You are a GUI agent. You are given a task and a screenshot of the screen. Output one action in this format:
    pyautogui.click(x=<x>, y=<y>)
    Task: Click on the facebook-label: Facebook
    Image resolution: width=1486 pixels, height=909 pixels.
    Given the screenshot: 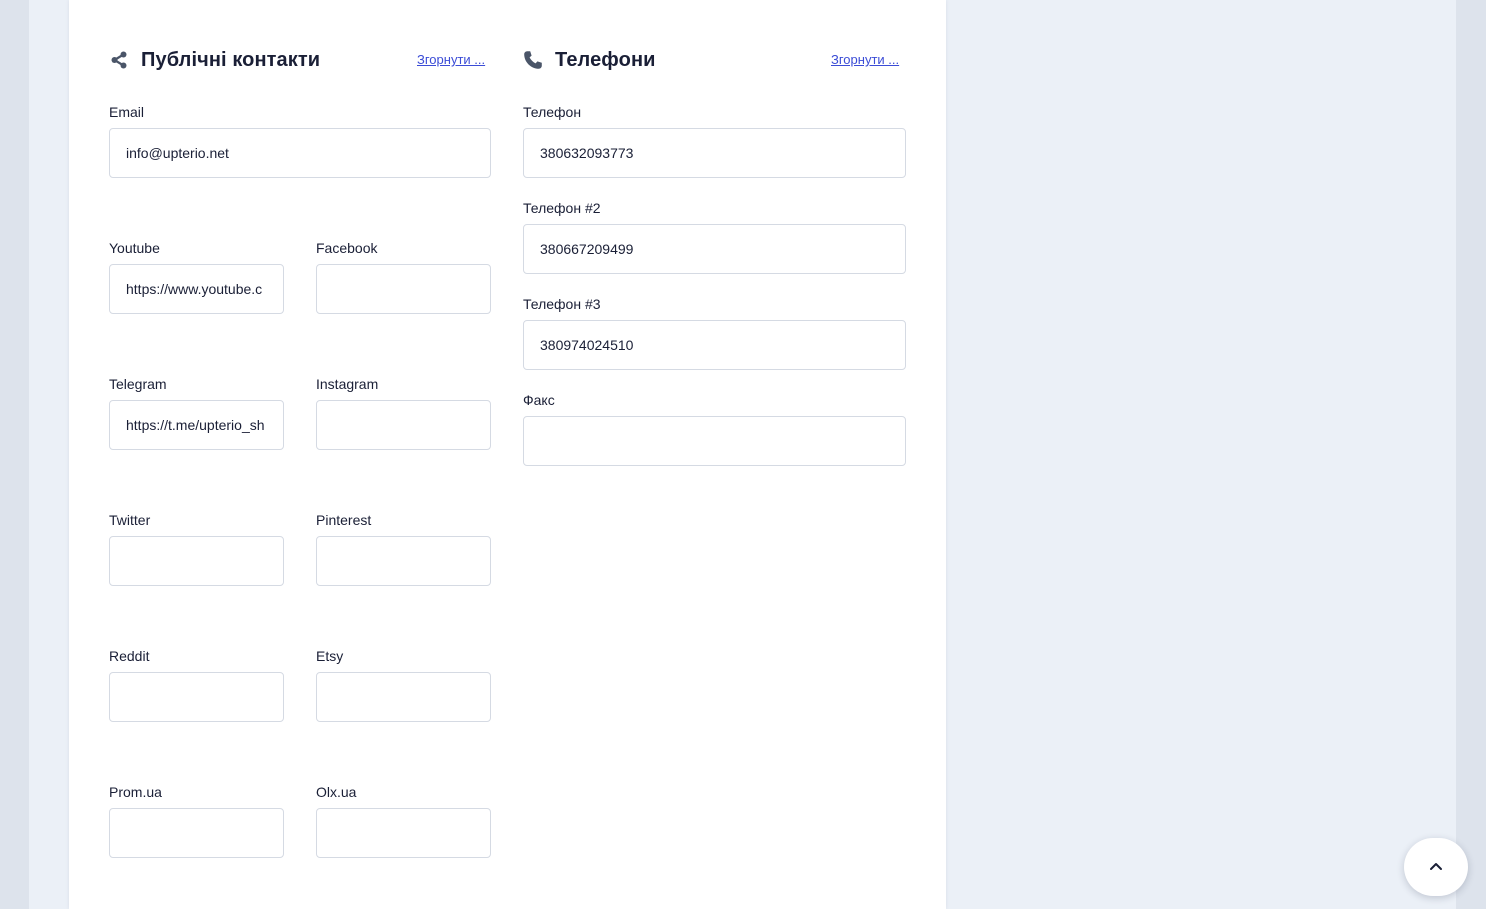 What is the action you would take?
    pyautogui.click(x=347, y=248)
    